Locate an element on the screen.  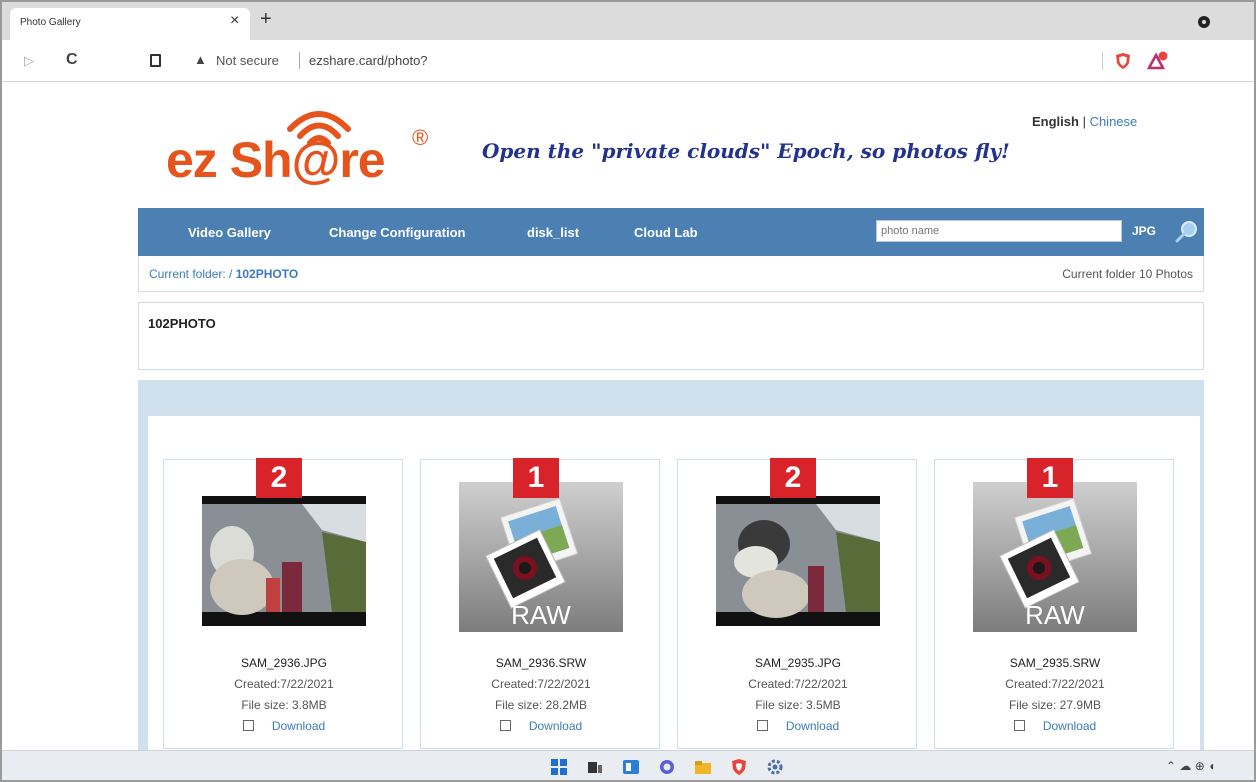
lang-chinese-link: Chinese is located at coordinates (1114, 121).